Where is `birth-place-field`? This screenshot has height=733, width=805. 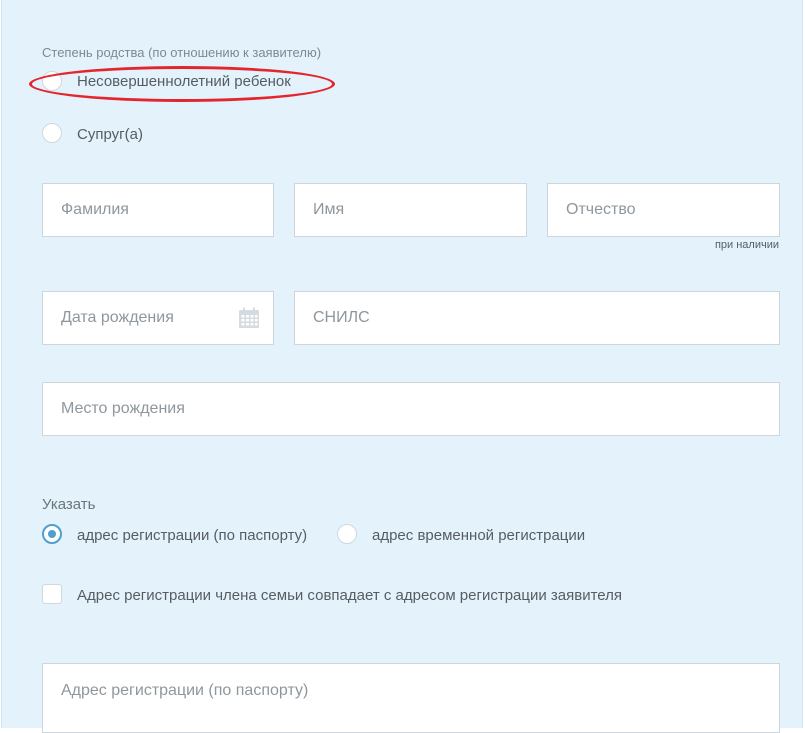 birth-place-field is located at coordinates (411, 409).